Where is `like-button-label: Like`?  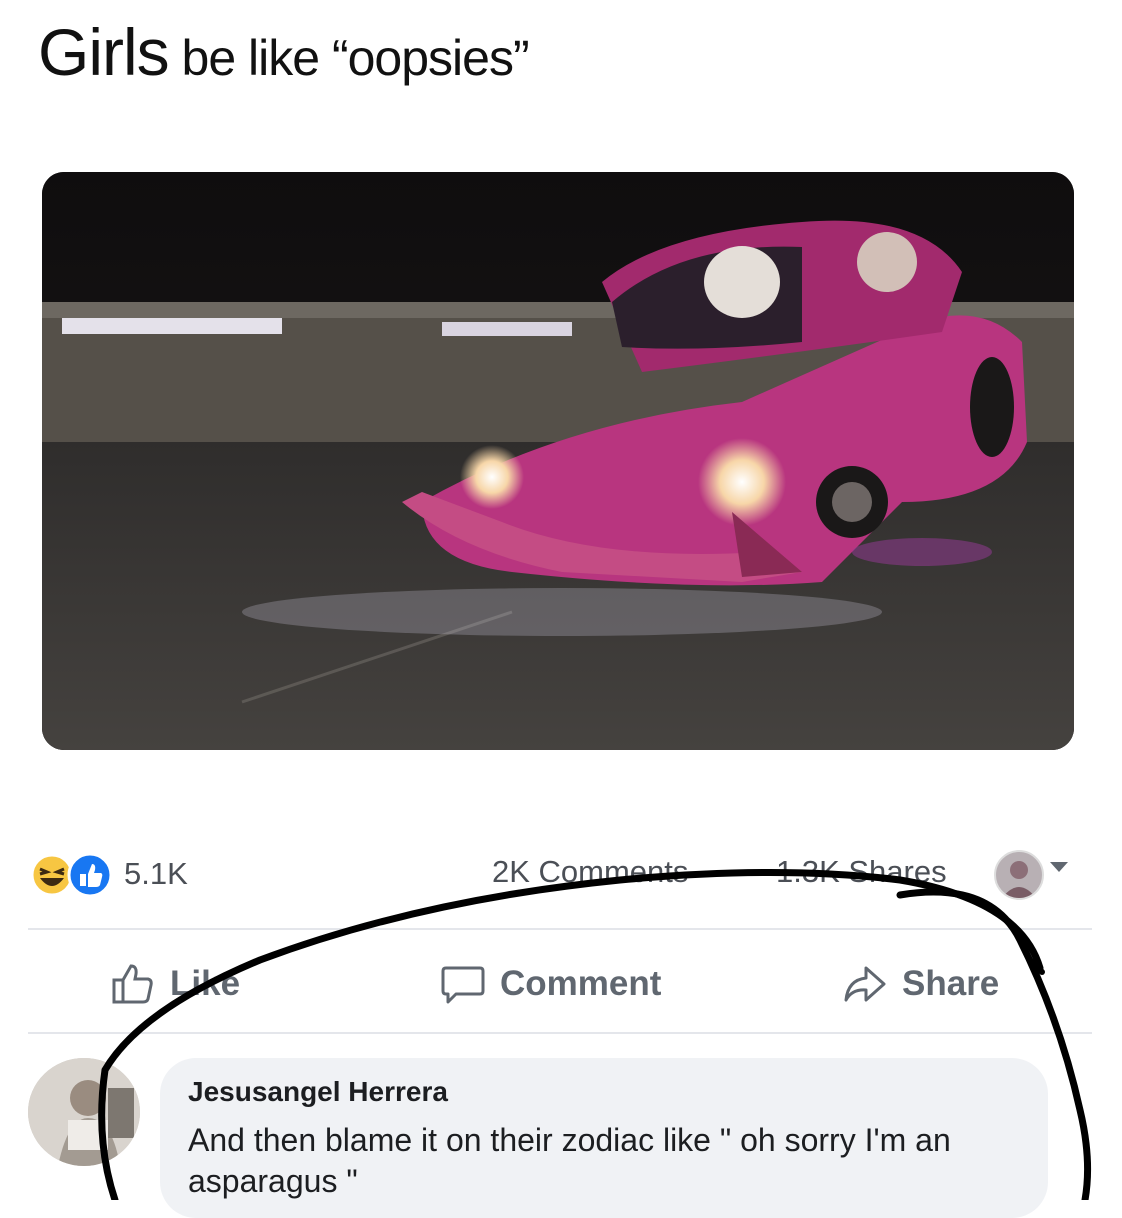 like-button-label: Like is located at coordinates (205, 983).